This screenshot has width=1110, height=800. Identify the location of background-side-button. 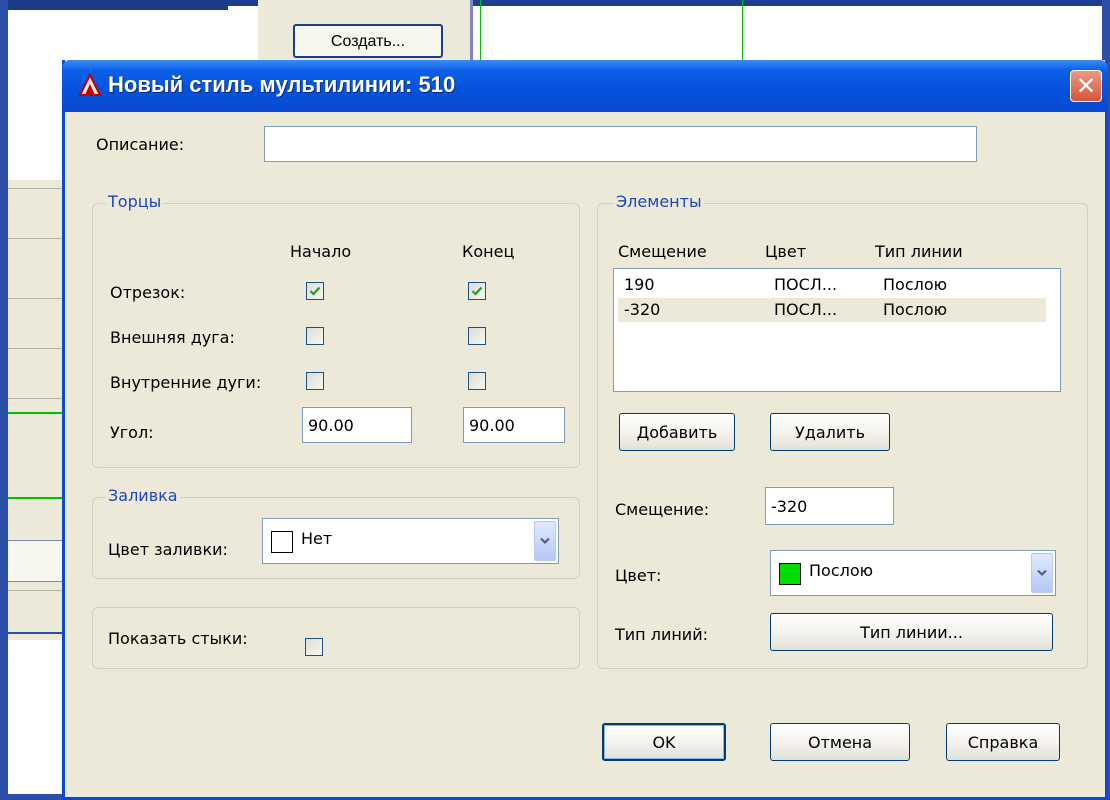
(37, 561).